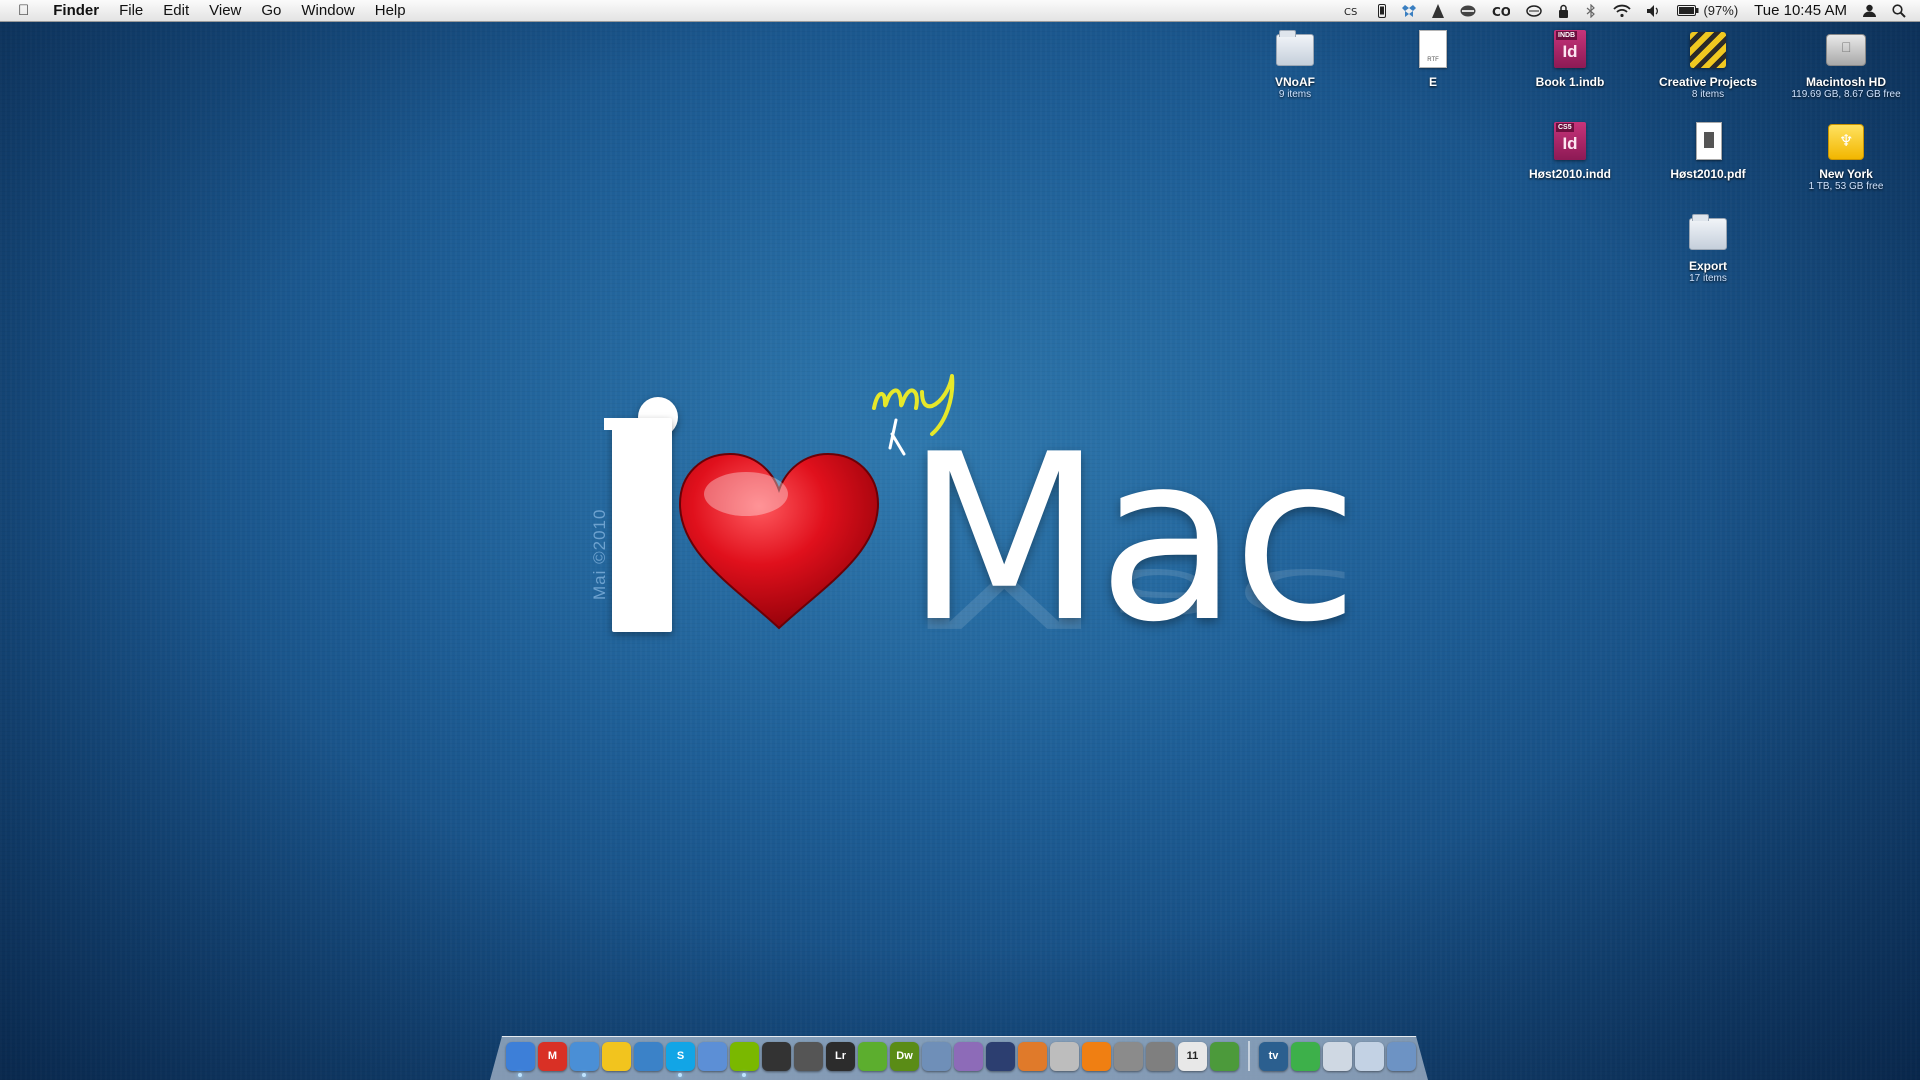 The width and height of the screenshot is (1920, 1080). What do you see at coordinates (1902, 10) in the screenshot?
I see `spotlight-icon` at bounding box center [1902, 10].